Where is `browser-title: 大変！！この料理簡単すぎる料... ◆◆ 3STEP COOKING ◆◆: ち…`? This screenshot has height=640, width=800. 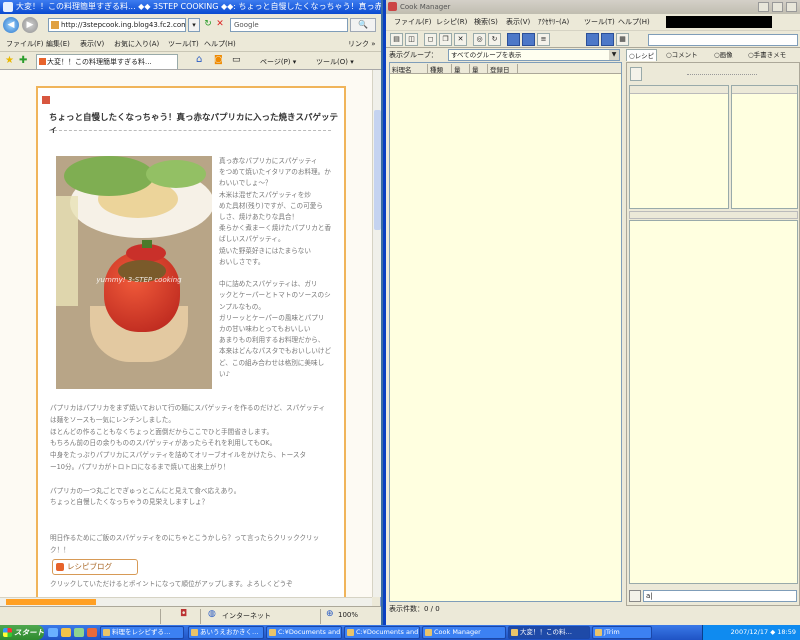 browser-title: 大変！！この料理簡単すぎる料... ◆◆ 3STEP COOKING ◆◆: ち… is located at coordinates (198, 6).